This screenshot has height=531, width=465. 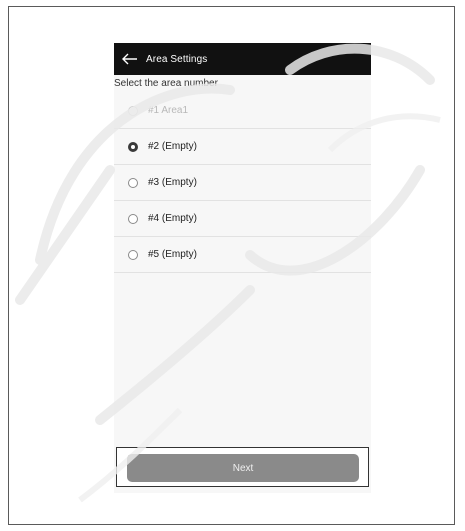 I want to click on select-area-prompt: Select the area number, so click(x=166, y=83).